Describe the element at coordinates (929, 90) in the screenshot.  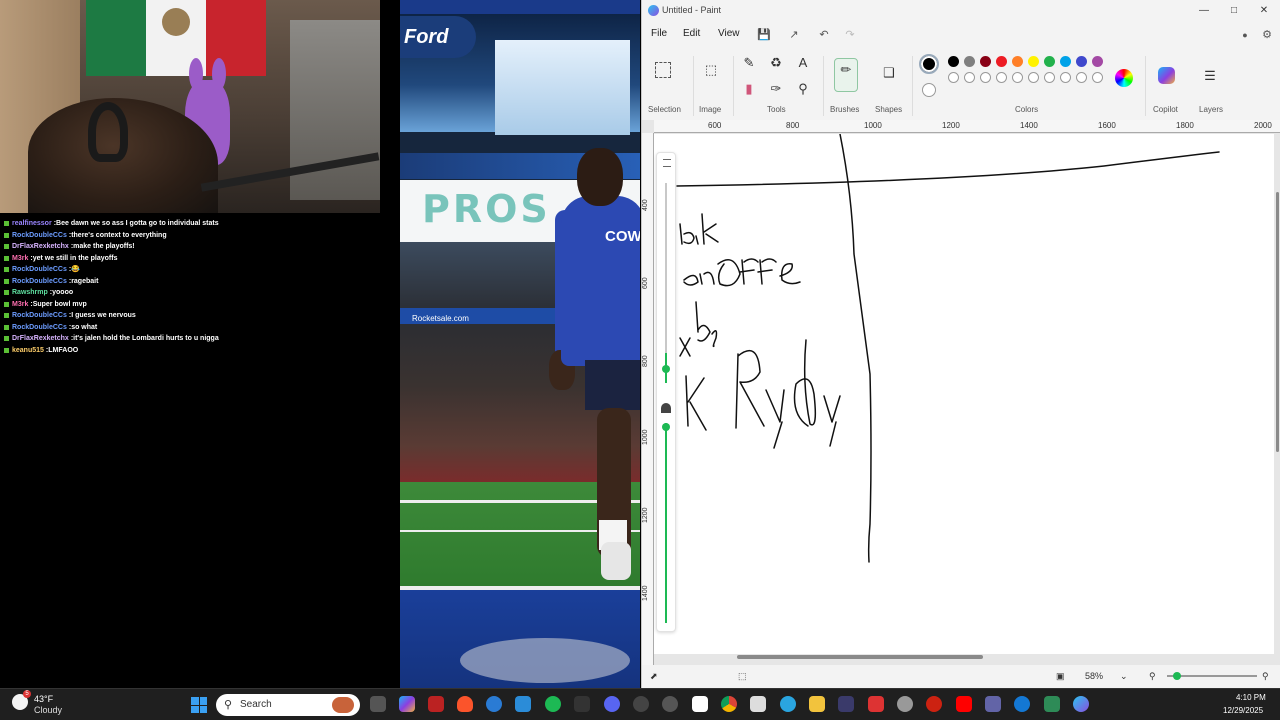
I see `secondary-color-swatch` at that location.